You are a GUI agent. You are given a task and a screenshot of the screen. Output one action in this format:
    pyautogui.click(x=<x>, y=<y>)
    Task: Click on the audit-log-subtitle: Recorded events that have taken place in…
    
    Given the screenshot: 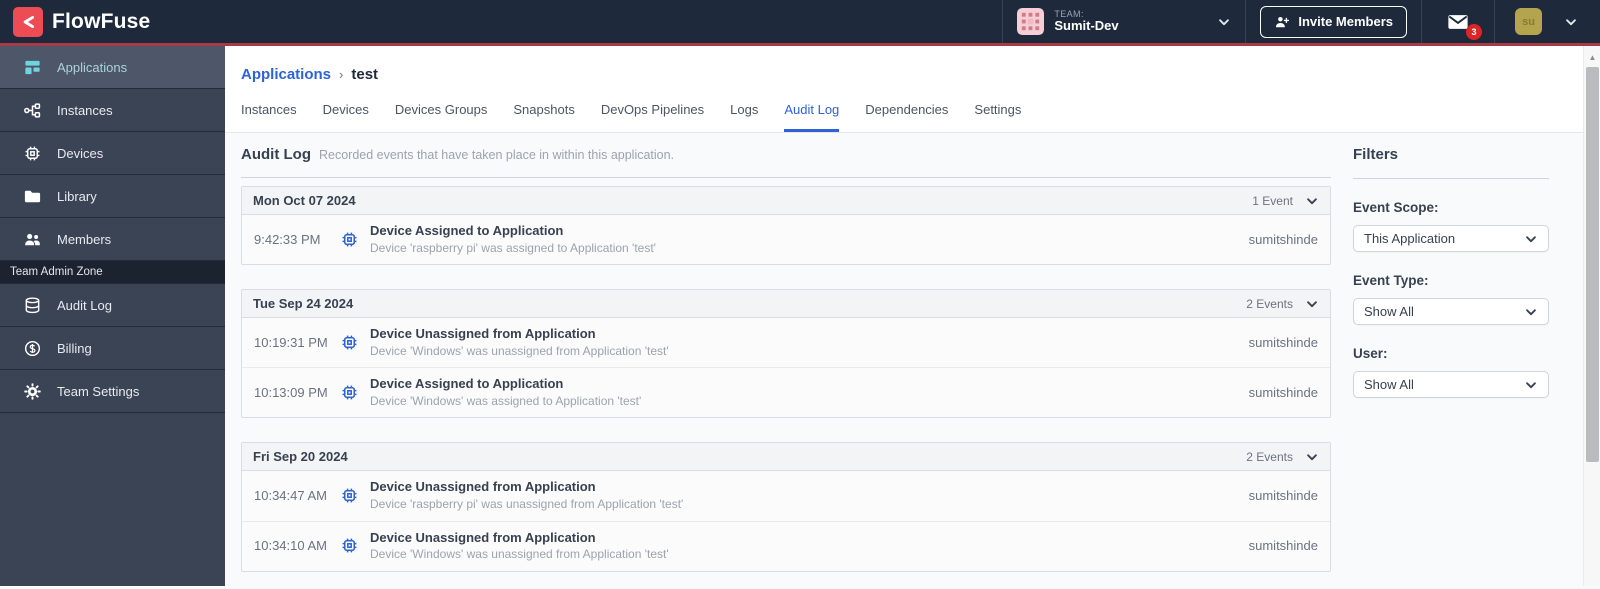 What is the action you would take?
    pyautogui.click(x=496, y=155)
    